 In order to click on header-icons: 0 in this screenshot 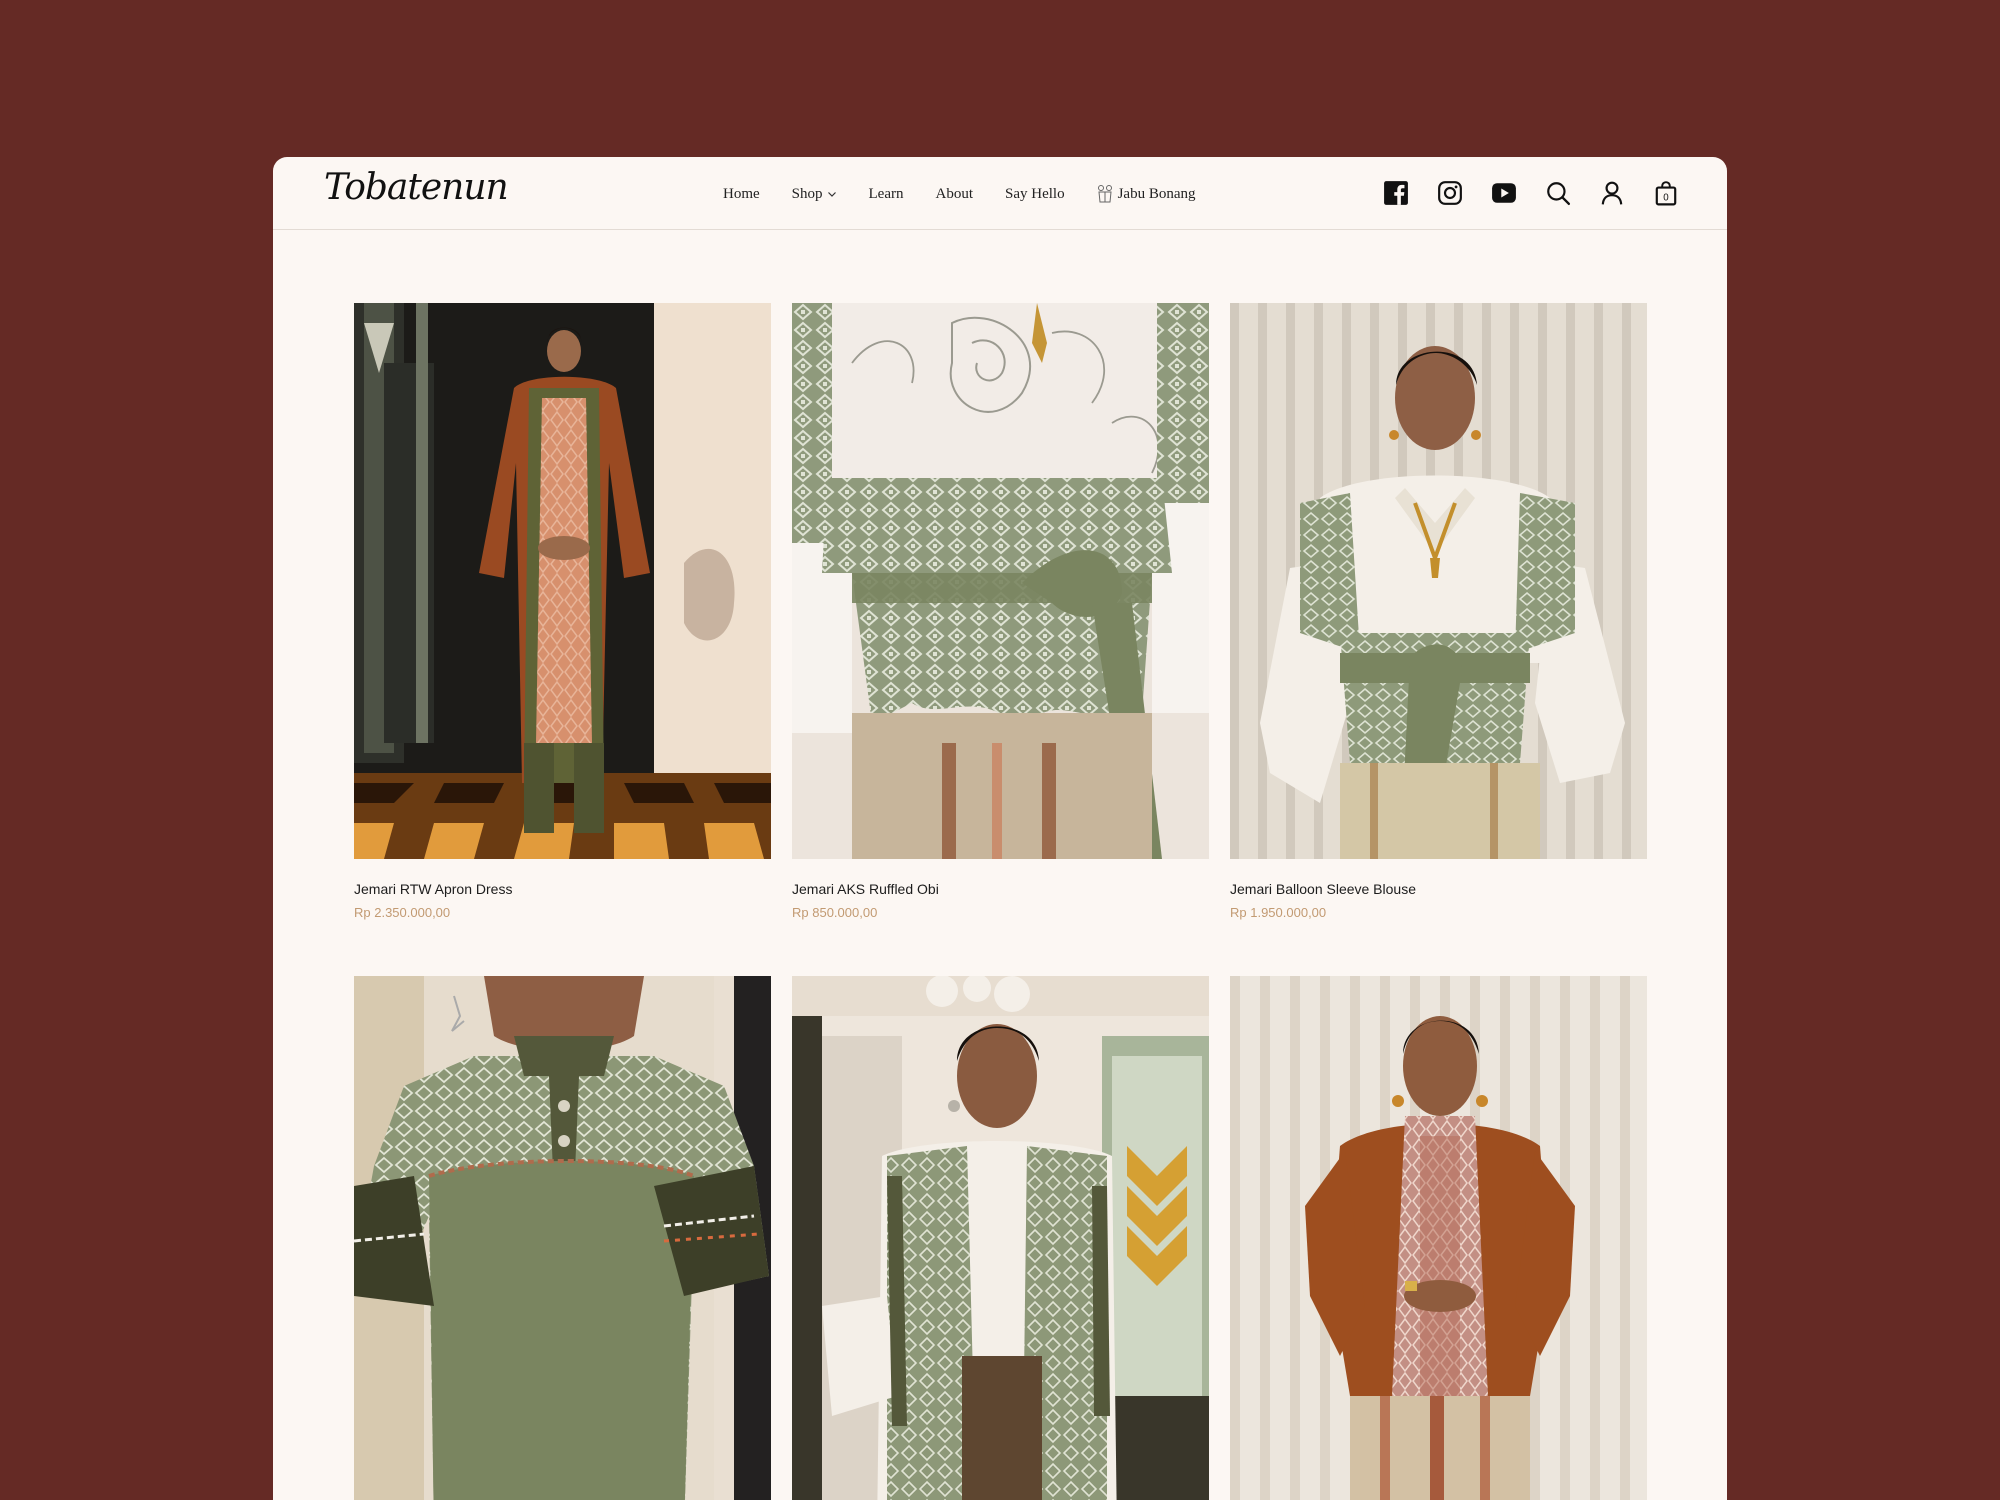, I will do `click(1519, 193)`.